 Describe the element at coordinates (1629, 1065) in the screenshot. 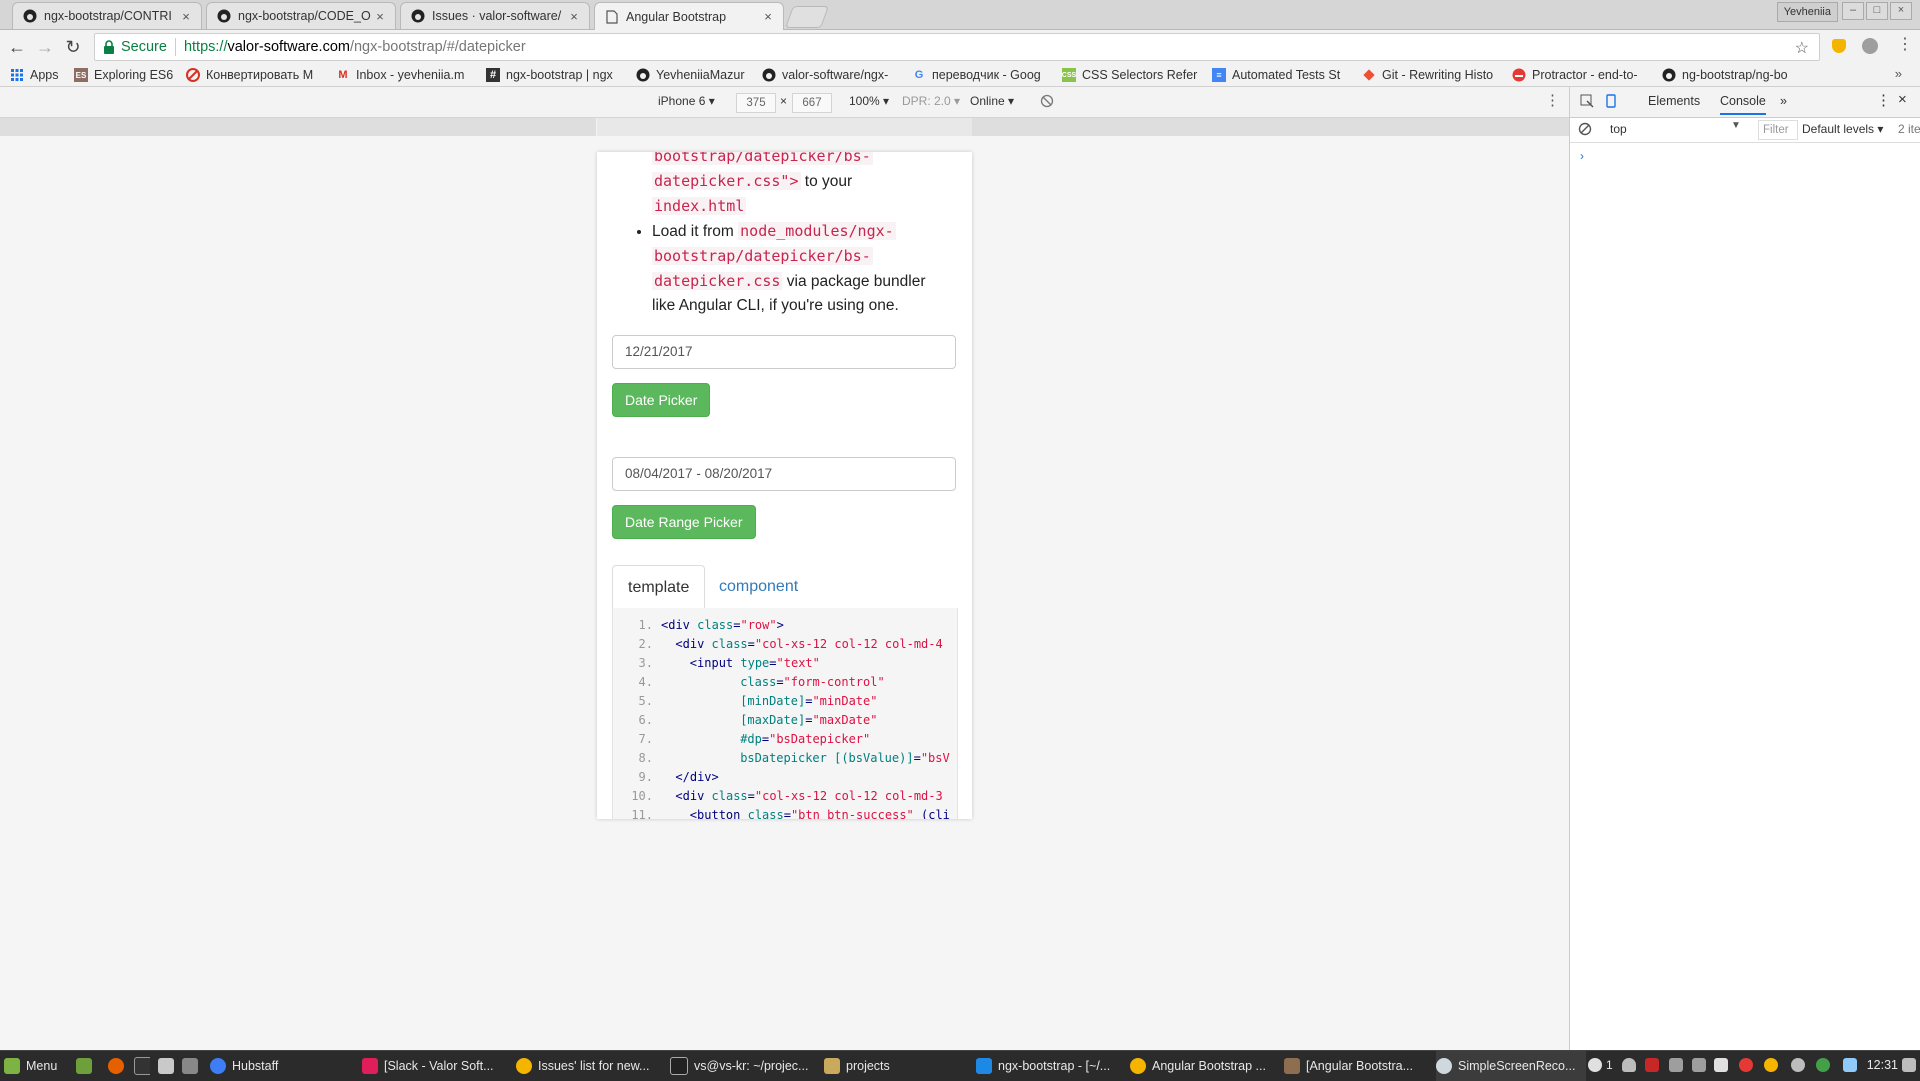

I see `user-tray-icon` at that location.